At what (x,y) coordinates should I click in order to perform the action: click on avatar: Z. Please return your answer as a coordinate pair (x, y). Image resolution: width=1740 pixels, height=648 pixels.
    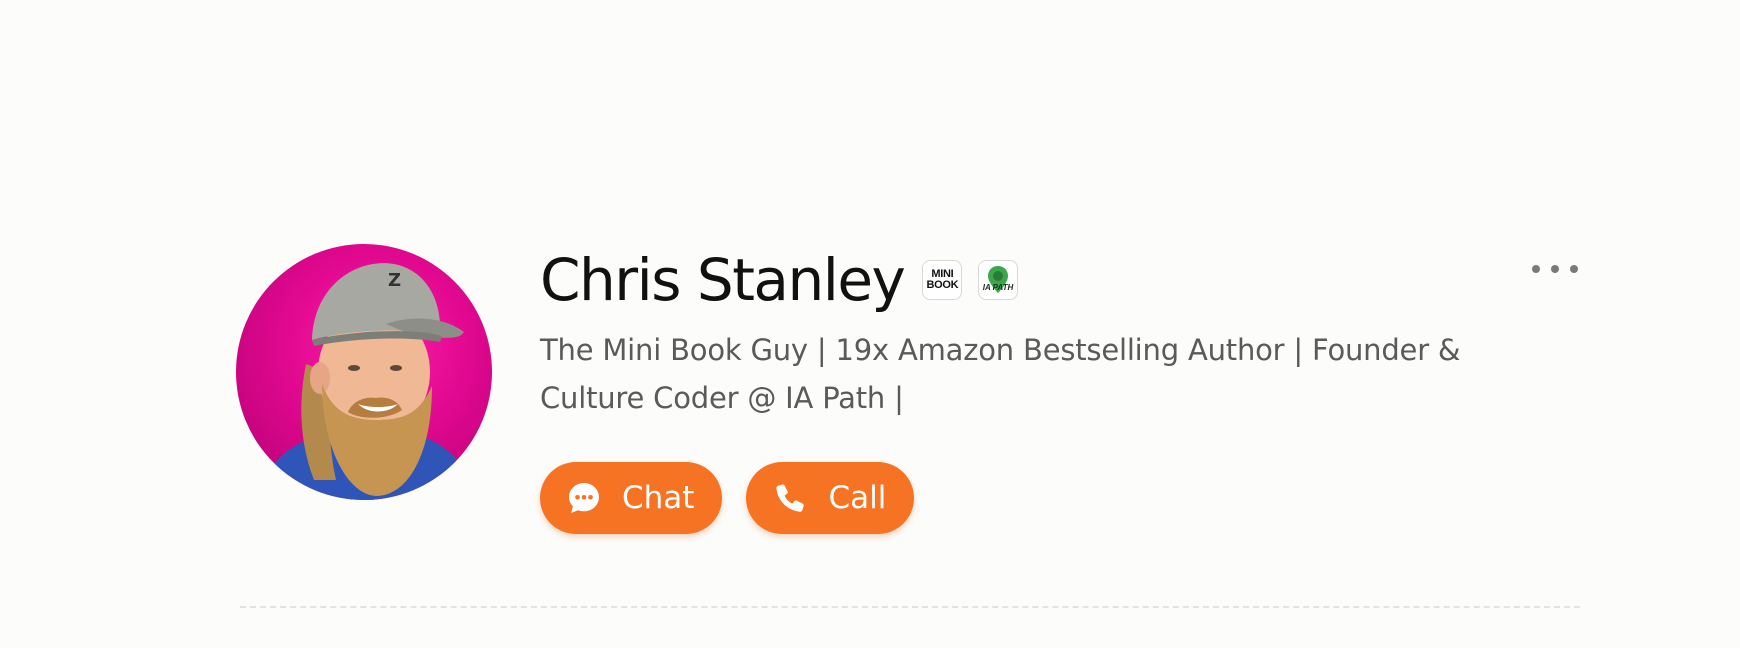
    Looking at the image, I should click on (364, 372).